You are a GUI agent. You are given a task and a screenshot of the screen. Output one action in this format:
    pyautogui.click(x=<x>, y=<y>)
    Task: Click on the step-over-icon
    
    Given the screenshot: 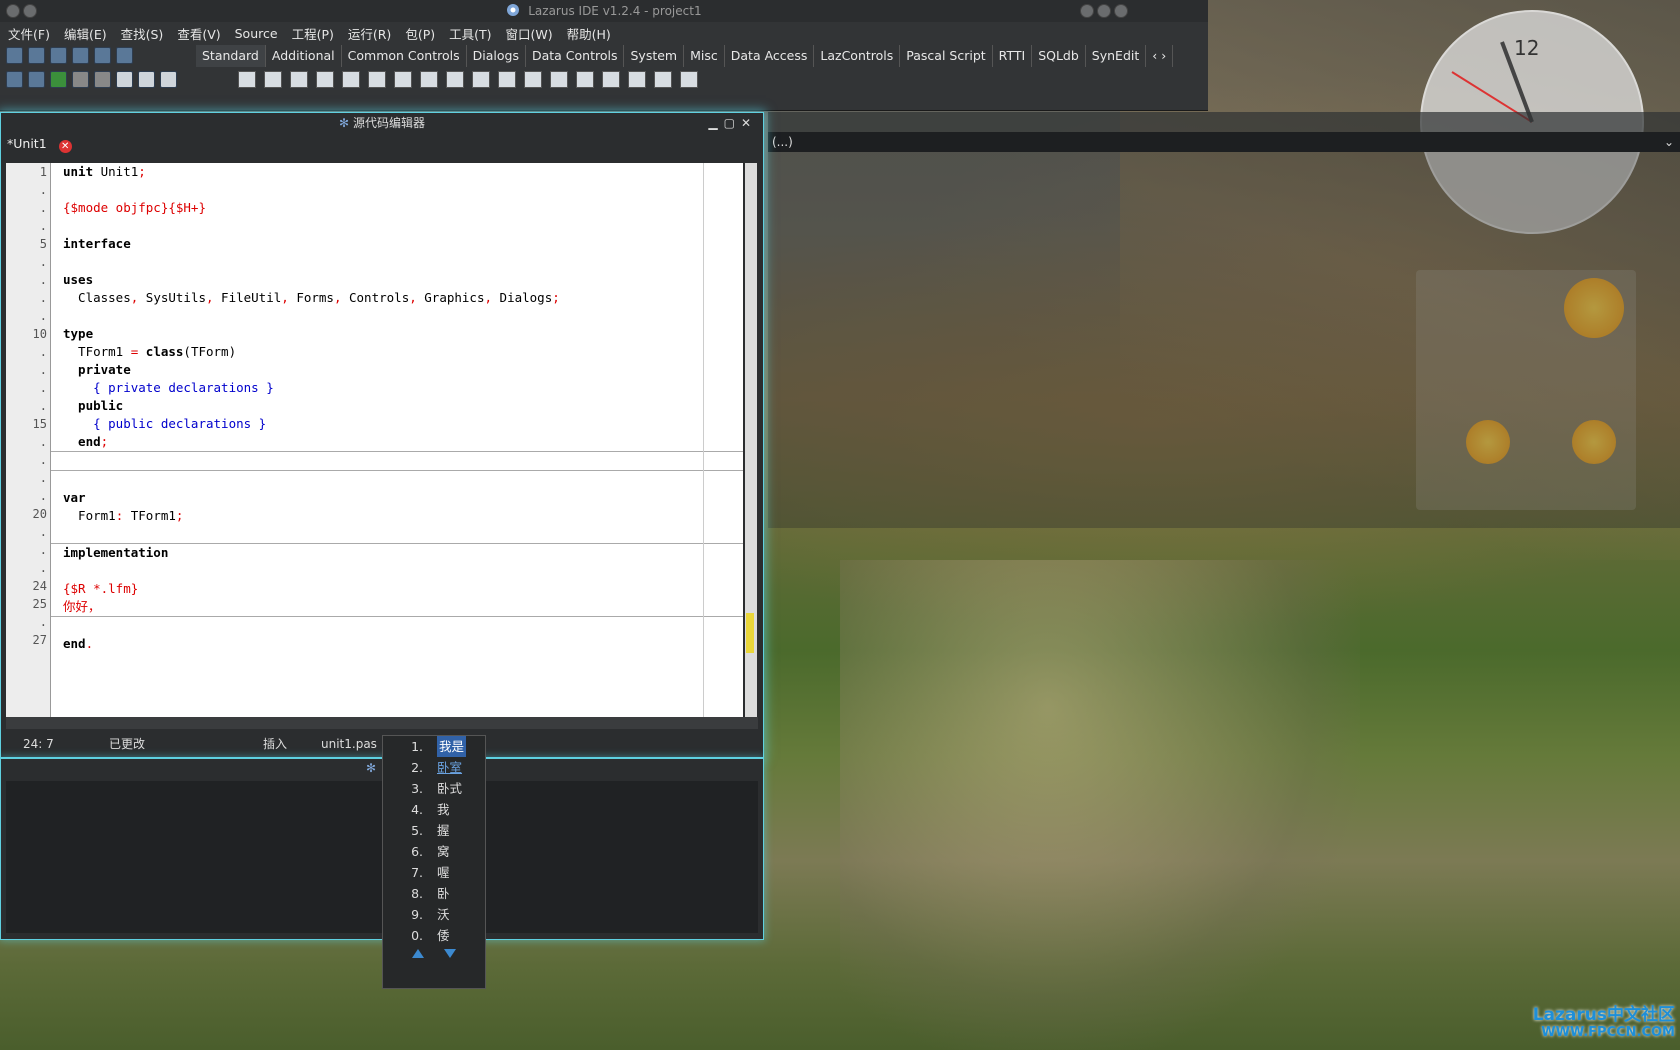 What is the action you would take?
    pyautogui.click(x=146, y=79)
    